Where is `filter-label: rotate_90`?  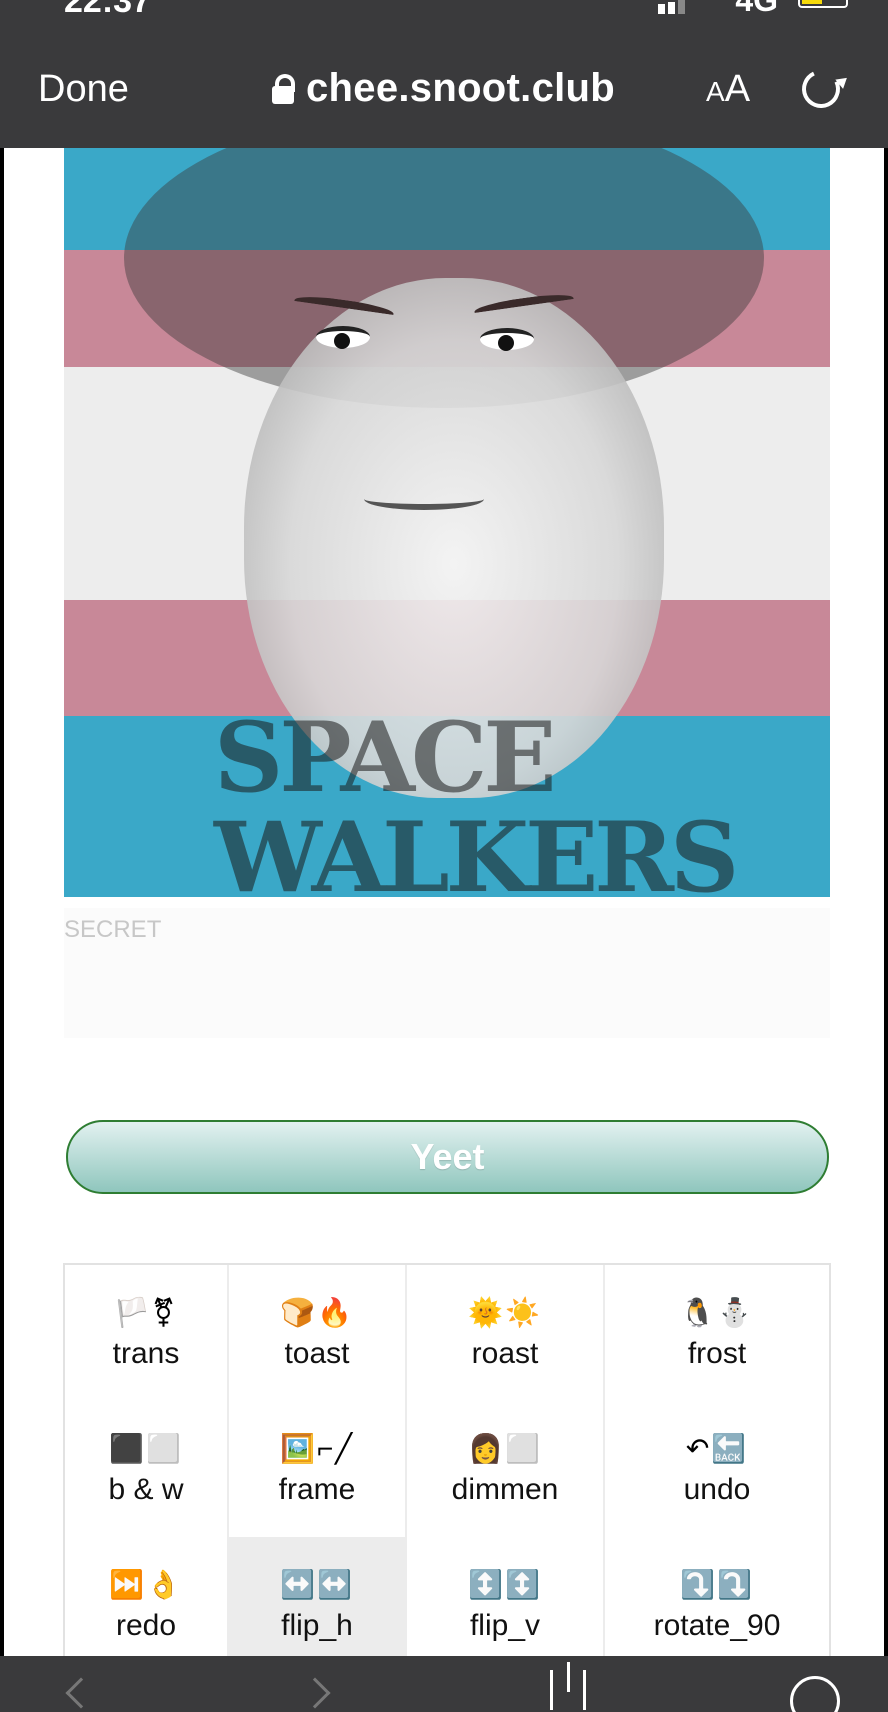 filter-label: rotate_90 is located at coordinates (717, 1625).